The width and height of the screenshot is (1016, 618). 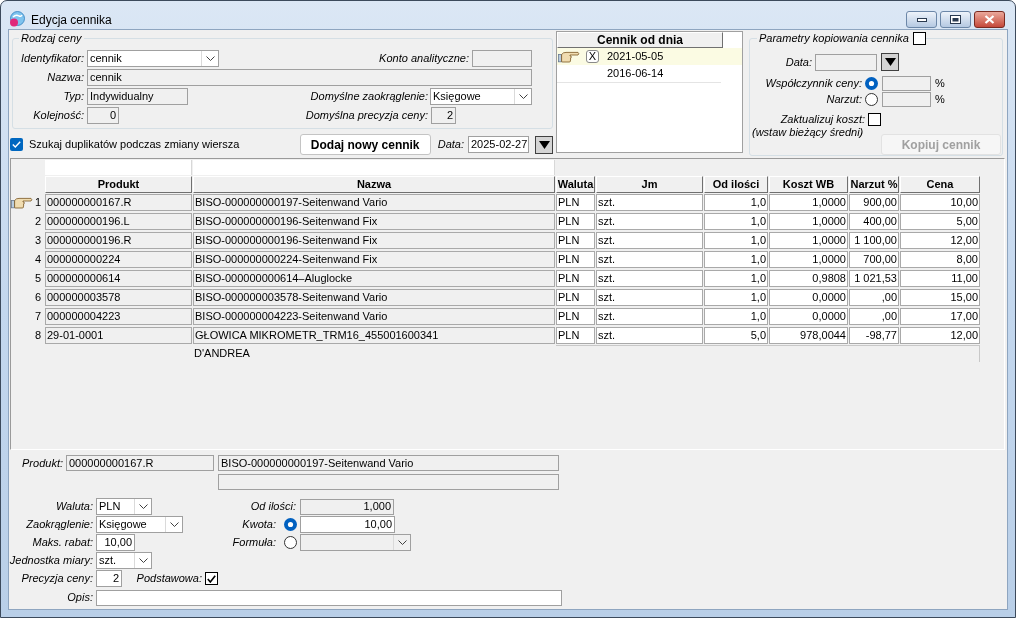 What do you see at coordinates (798, 62) in the screenshot?
I see `field-label: Data:` at bounding box center [798, 62].